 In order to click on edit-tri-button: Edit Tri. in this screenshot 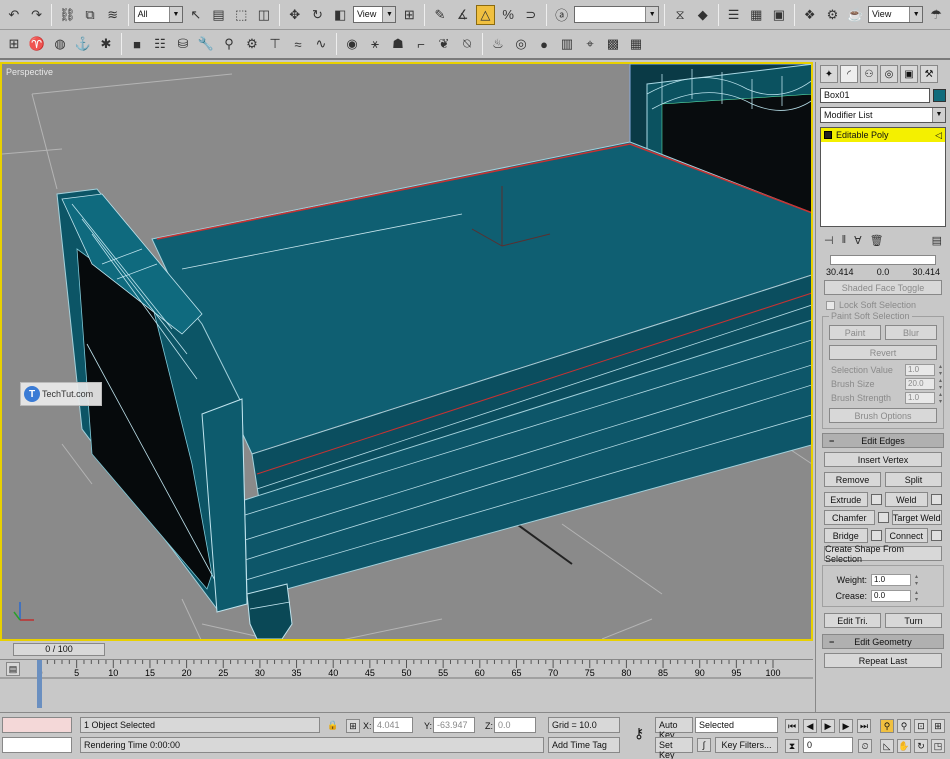, I will do `click(852, 620)`.